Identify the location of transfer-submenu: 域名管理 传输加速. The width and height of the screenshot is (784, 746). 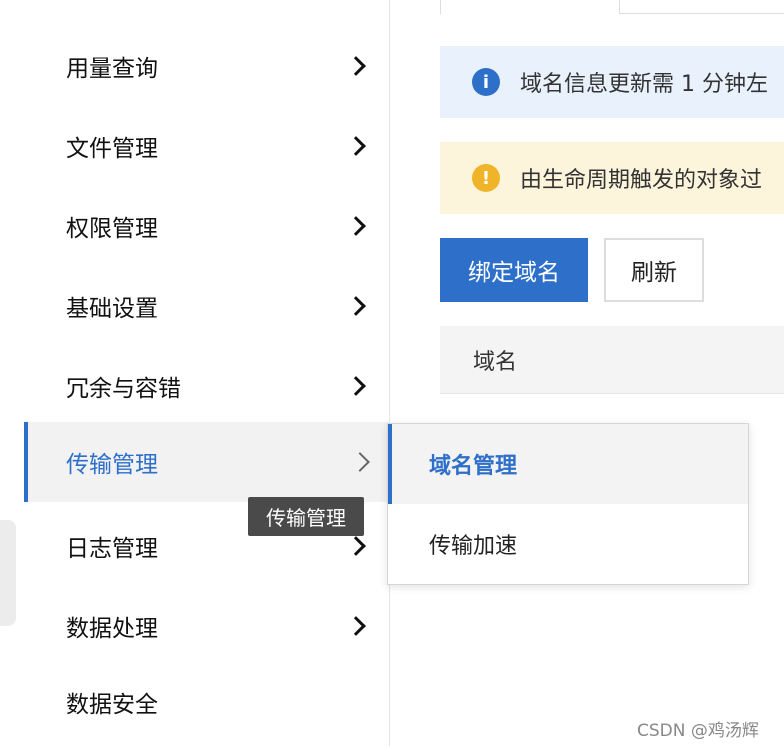
(568, 504).